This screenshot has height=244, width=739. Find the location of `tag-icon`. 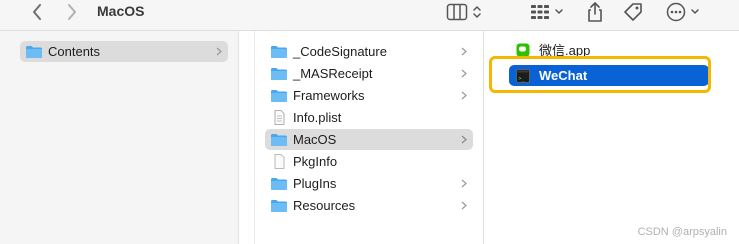

tag-icon is located at coordinates (633, 12).